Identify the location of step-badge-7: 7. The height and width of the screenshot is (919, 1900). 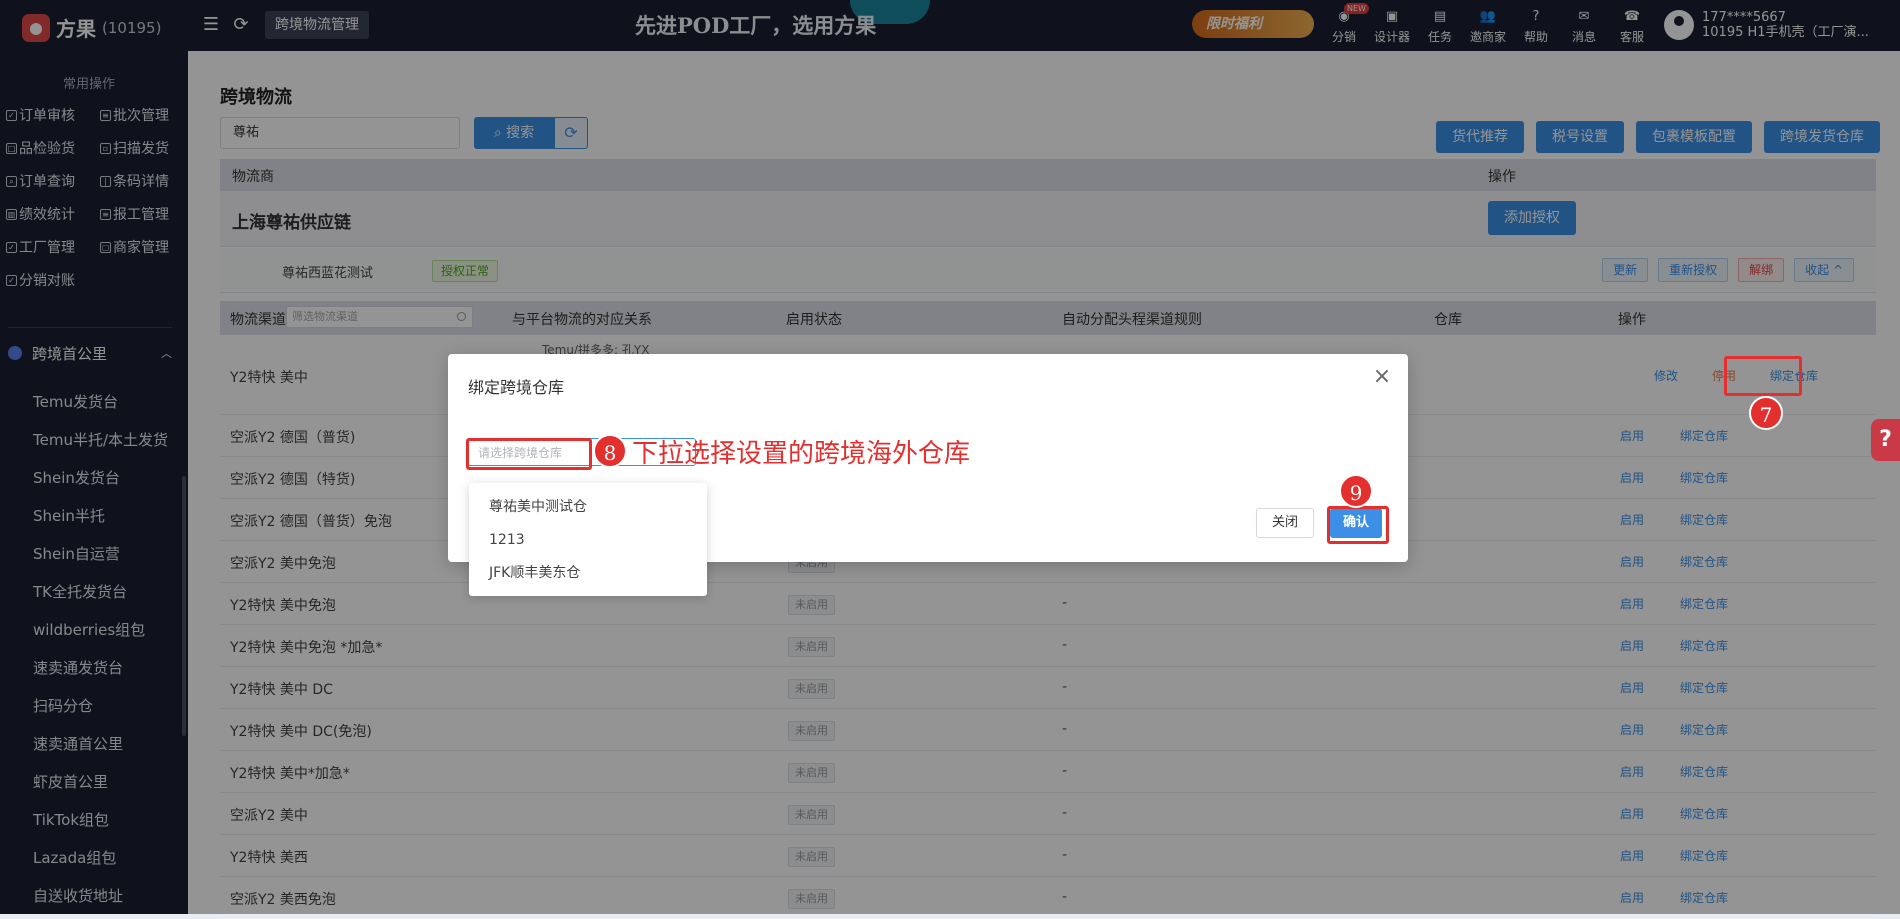
(1766, 413).